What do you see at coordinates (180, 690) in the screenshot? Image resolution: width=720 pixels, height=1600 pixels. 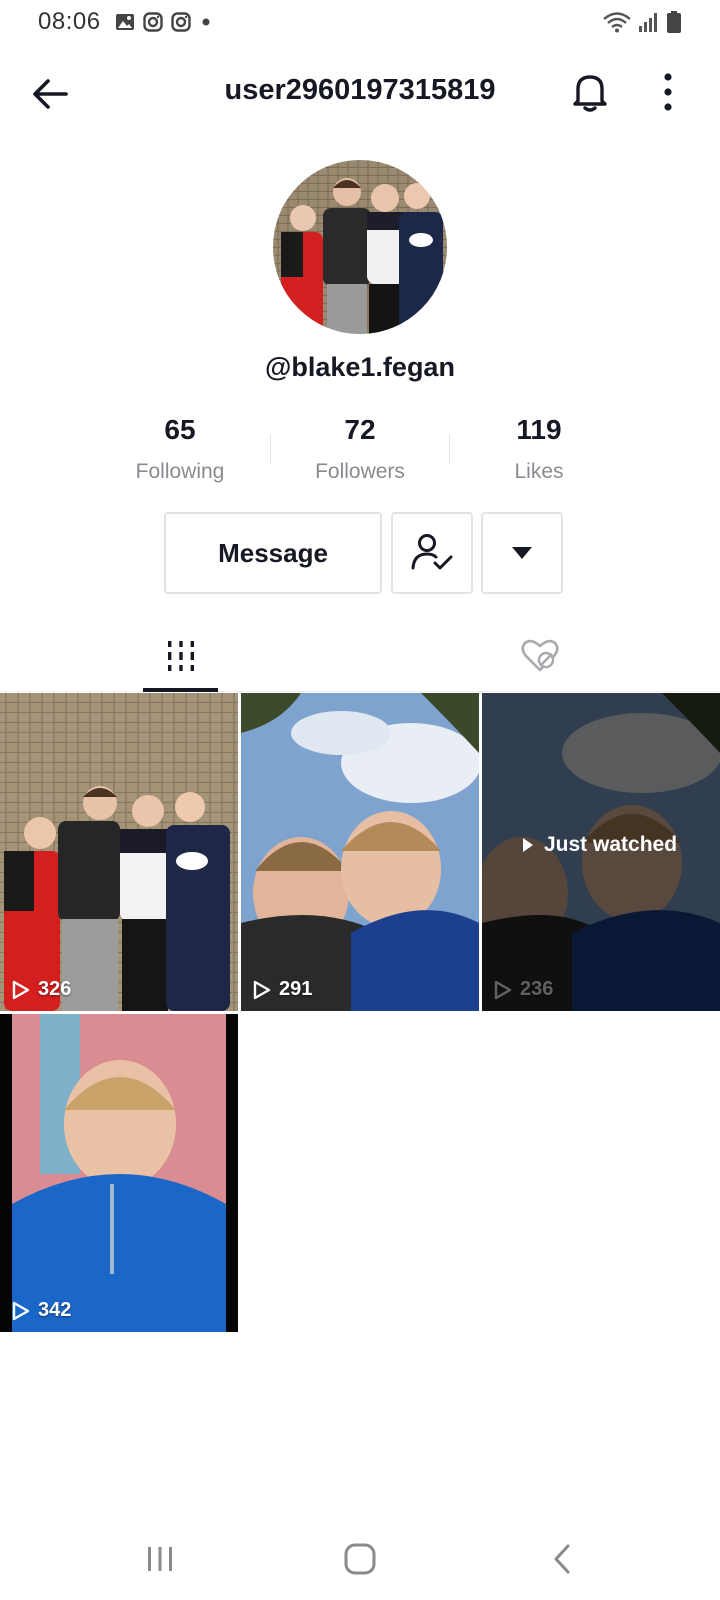 I see `active-tab-indicator` at bounding box center [180, 690].